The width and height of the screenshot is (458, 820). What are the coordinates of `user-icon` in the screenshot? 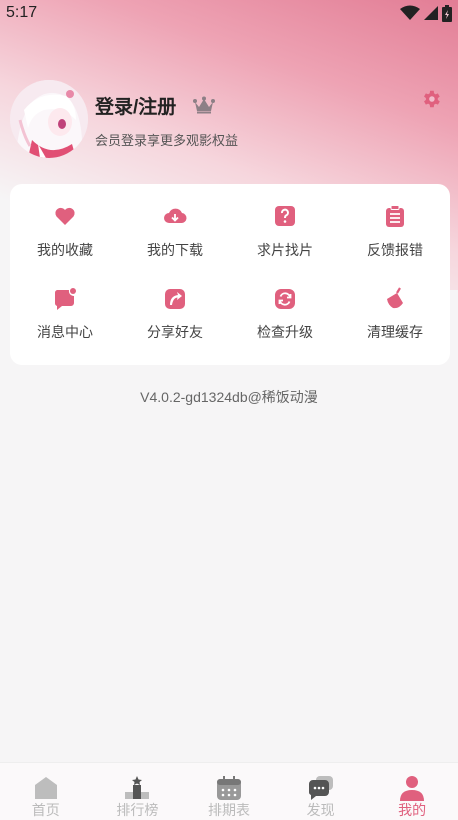 It's located at (412, 788).